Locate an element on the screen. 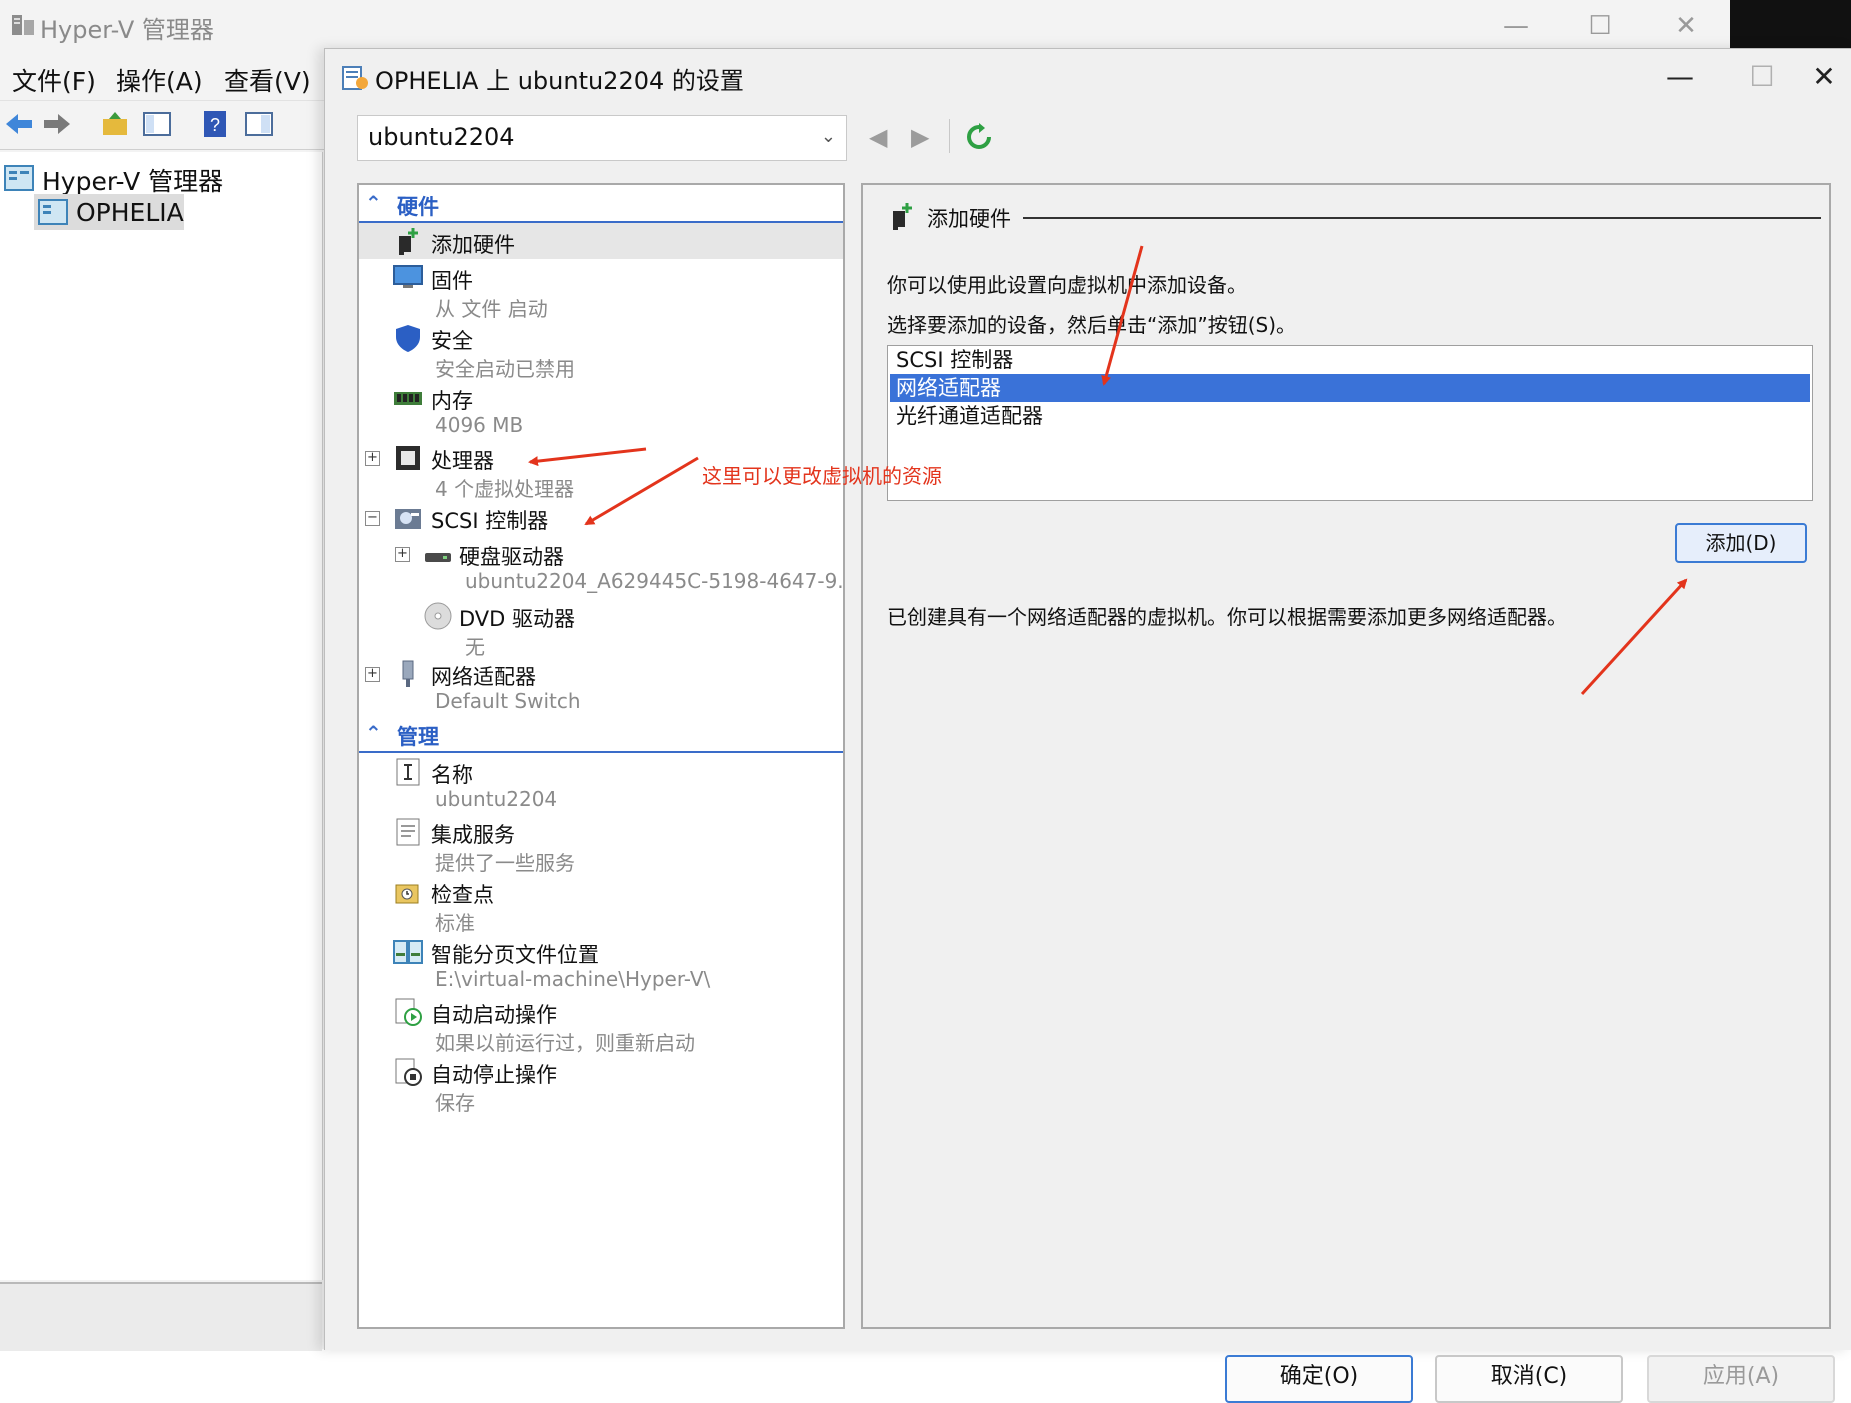  tree-root: Hyper-V 管理器 is located at coordinates (132, 180).